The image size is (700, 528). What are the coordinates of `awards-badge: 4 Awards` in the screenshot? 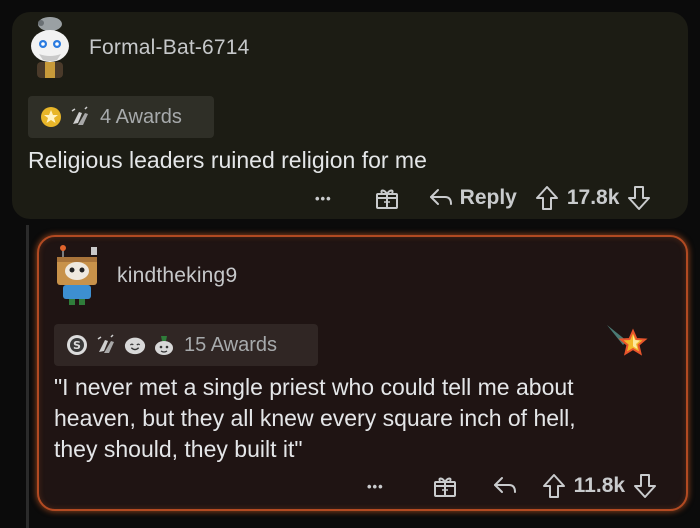 It's located at (121, 117).